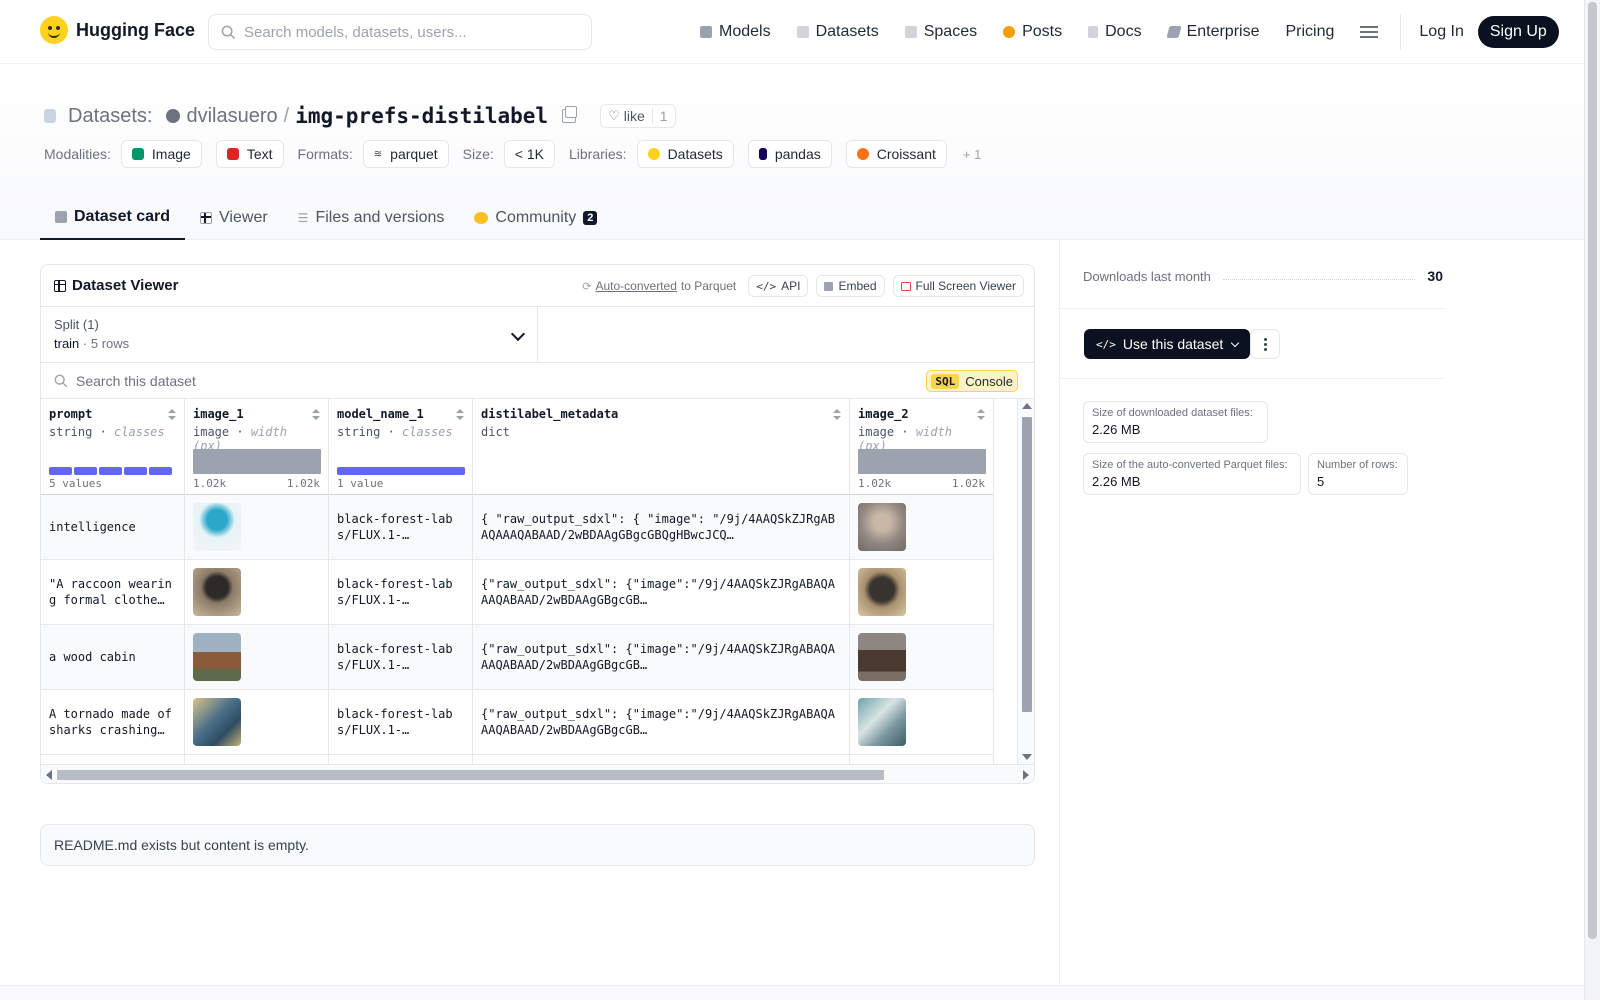  Describe the element at coordinates (1369, 32) in the screenshot. I see `more-menu-icon` at that location.